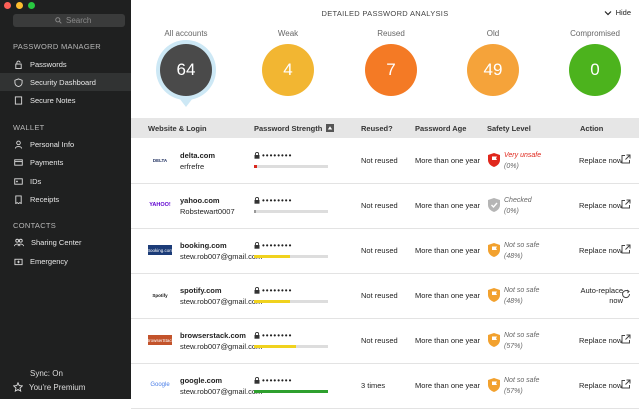 This screenshot has height=409, width=639. Describe the element at coordinates (65, 261) in the screenshot. I see `sidebar-item-emergency: Emergency` at that location.